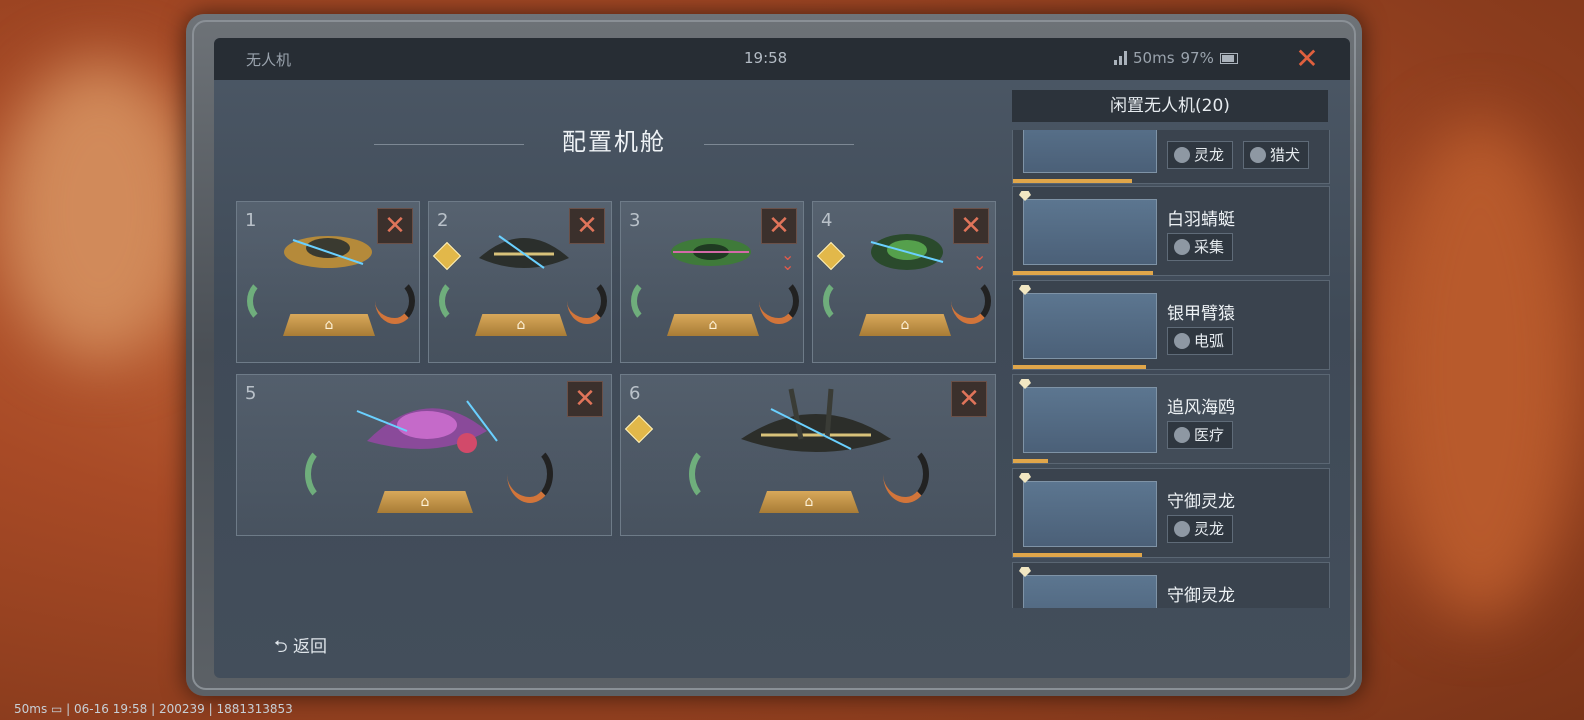 The image size is (1584, 720). I want to click on drone-card: 银甲臂猿 电弧, so click(1171, 325).